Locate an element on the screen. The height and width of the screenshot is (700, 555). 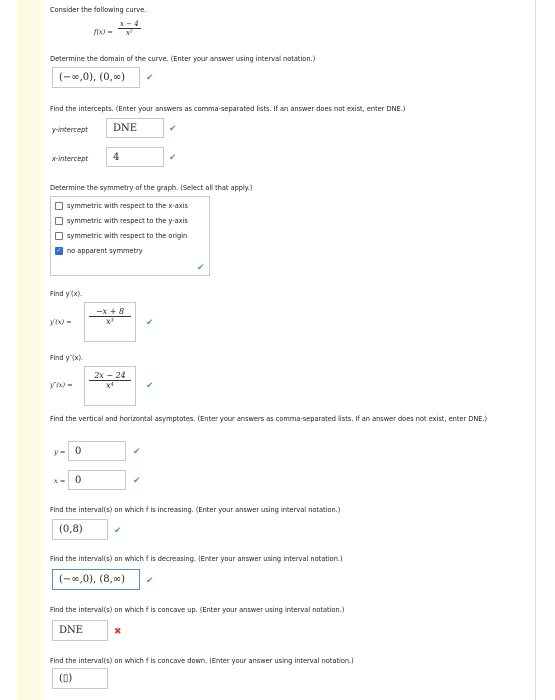
symmetry-correct-icon: ✔ is located at coordinates (201, 268).